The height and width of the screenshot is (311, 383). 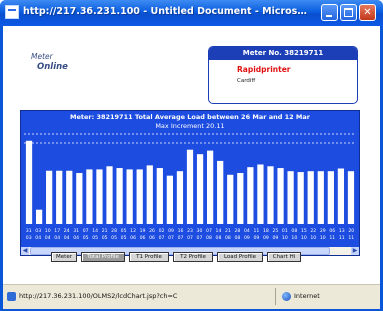 What do you see at coordinates (247, 231) in the screenshot?
I see `x-tick-label-day: 04` at bounding box center [247, 231].